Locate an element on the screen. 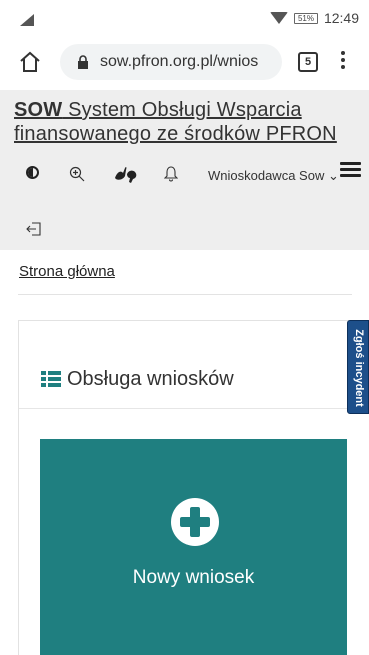  browser-toolbar: sow.pfron.org.pl/wnios 5 is located at coordinates (184, 62).